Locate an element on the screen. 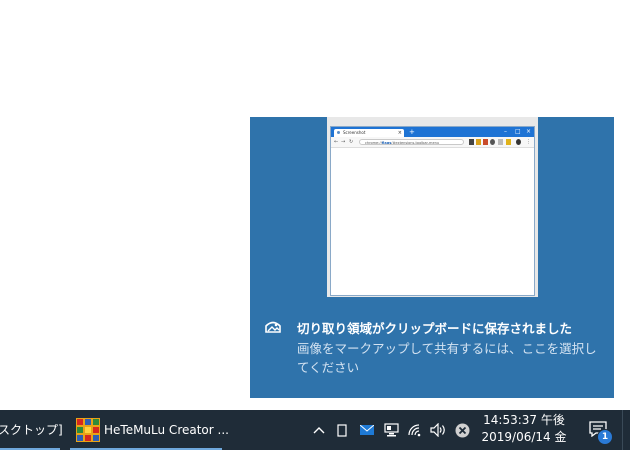  tablet-icon is located at coordinates (342, 430).